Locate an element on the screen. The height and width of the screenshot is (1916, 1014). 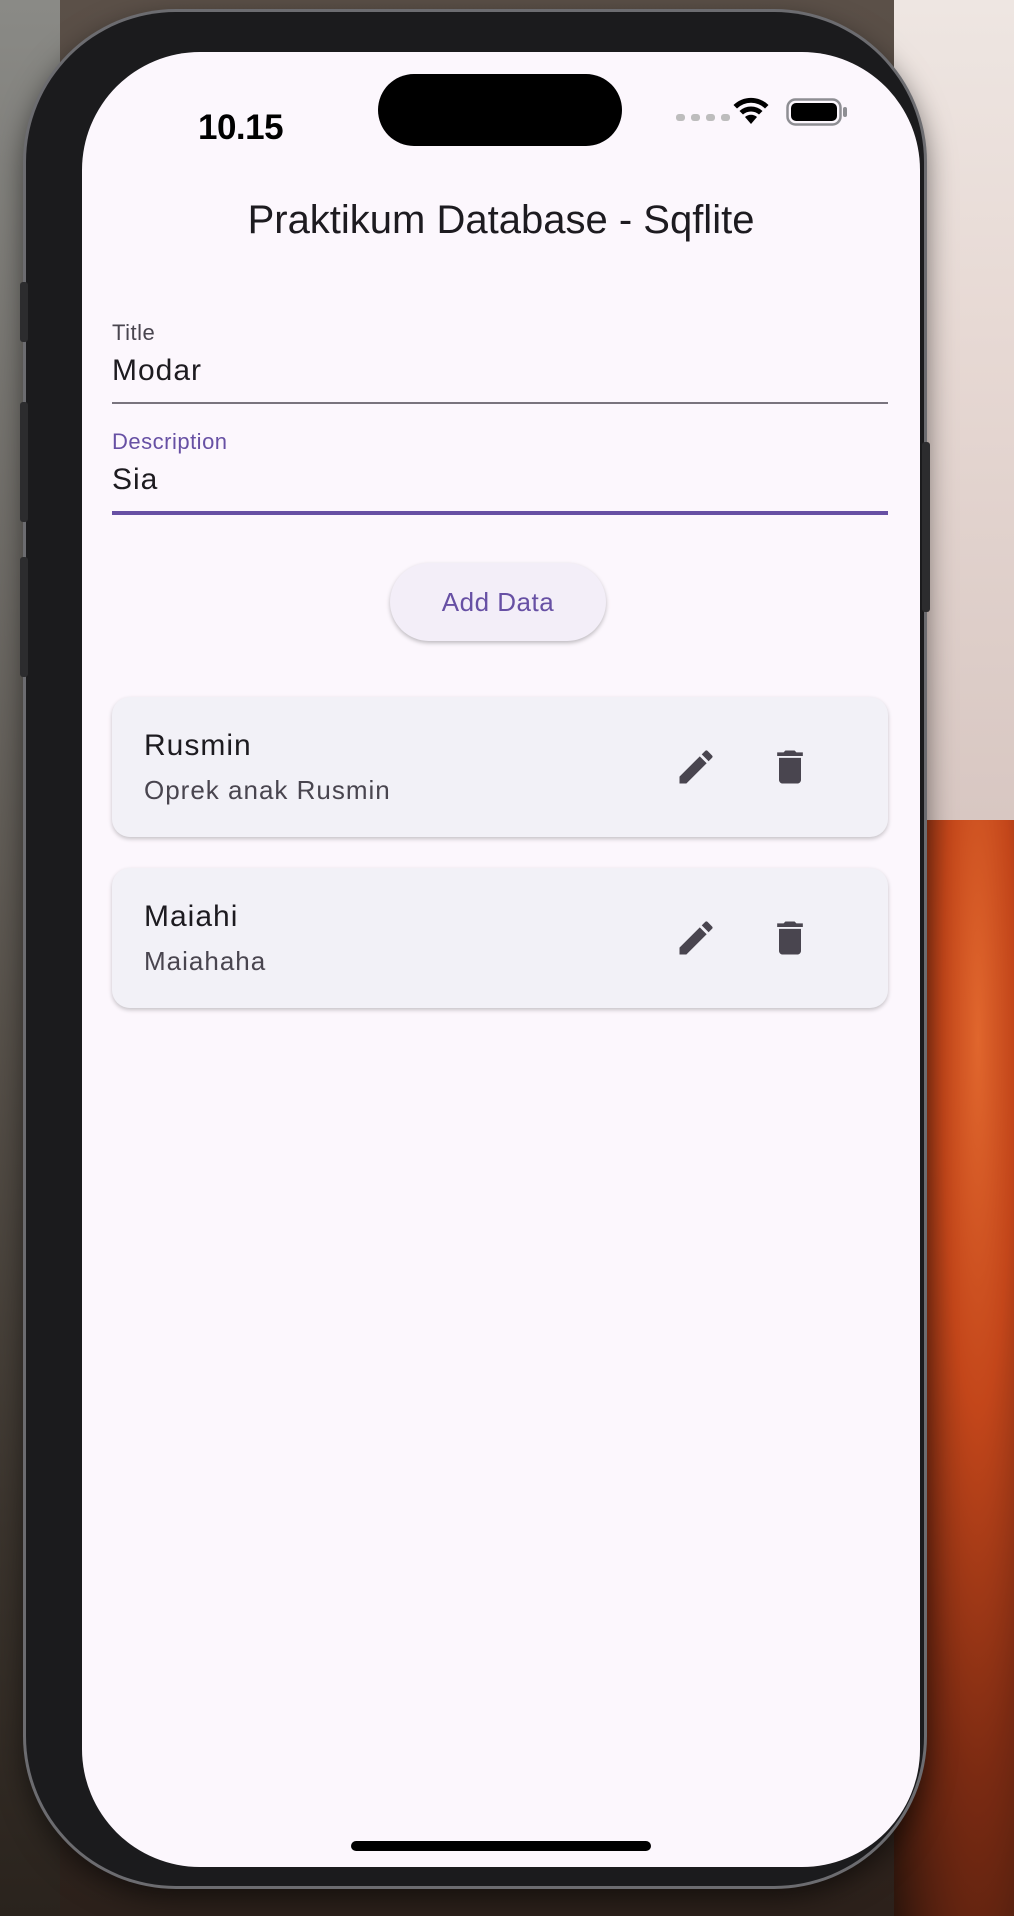
list-item-description: Oprek anak Rusmin is located at coordinates (267, 790).